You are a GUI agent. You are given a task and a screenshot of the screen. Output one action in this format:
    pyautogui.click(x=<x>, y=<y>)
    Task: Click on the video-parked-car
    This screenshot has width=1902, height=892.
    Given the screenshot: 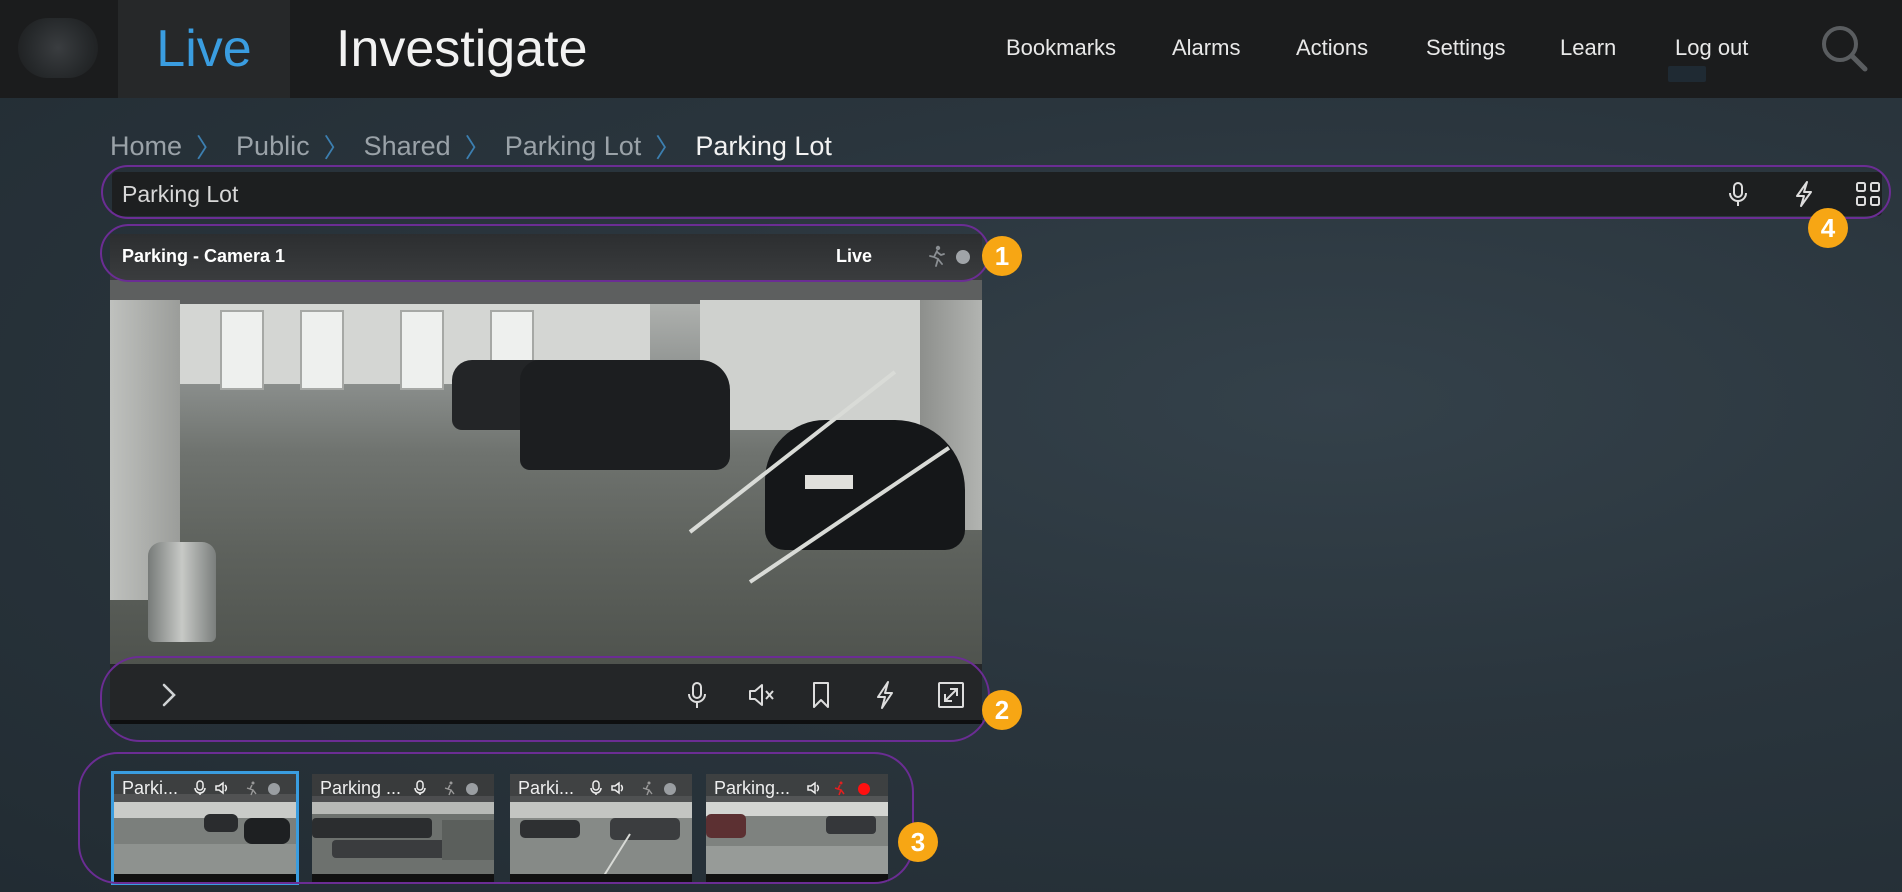 What is the action you would take?
    pyautogui.click(x=865, y=485)
    